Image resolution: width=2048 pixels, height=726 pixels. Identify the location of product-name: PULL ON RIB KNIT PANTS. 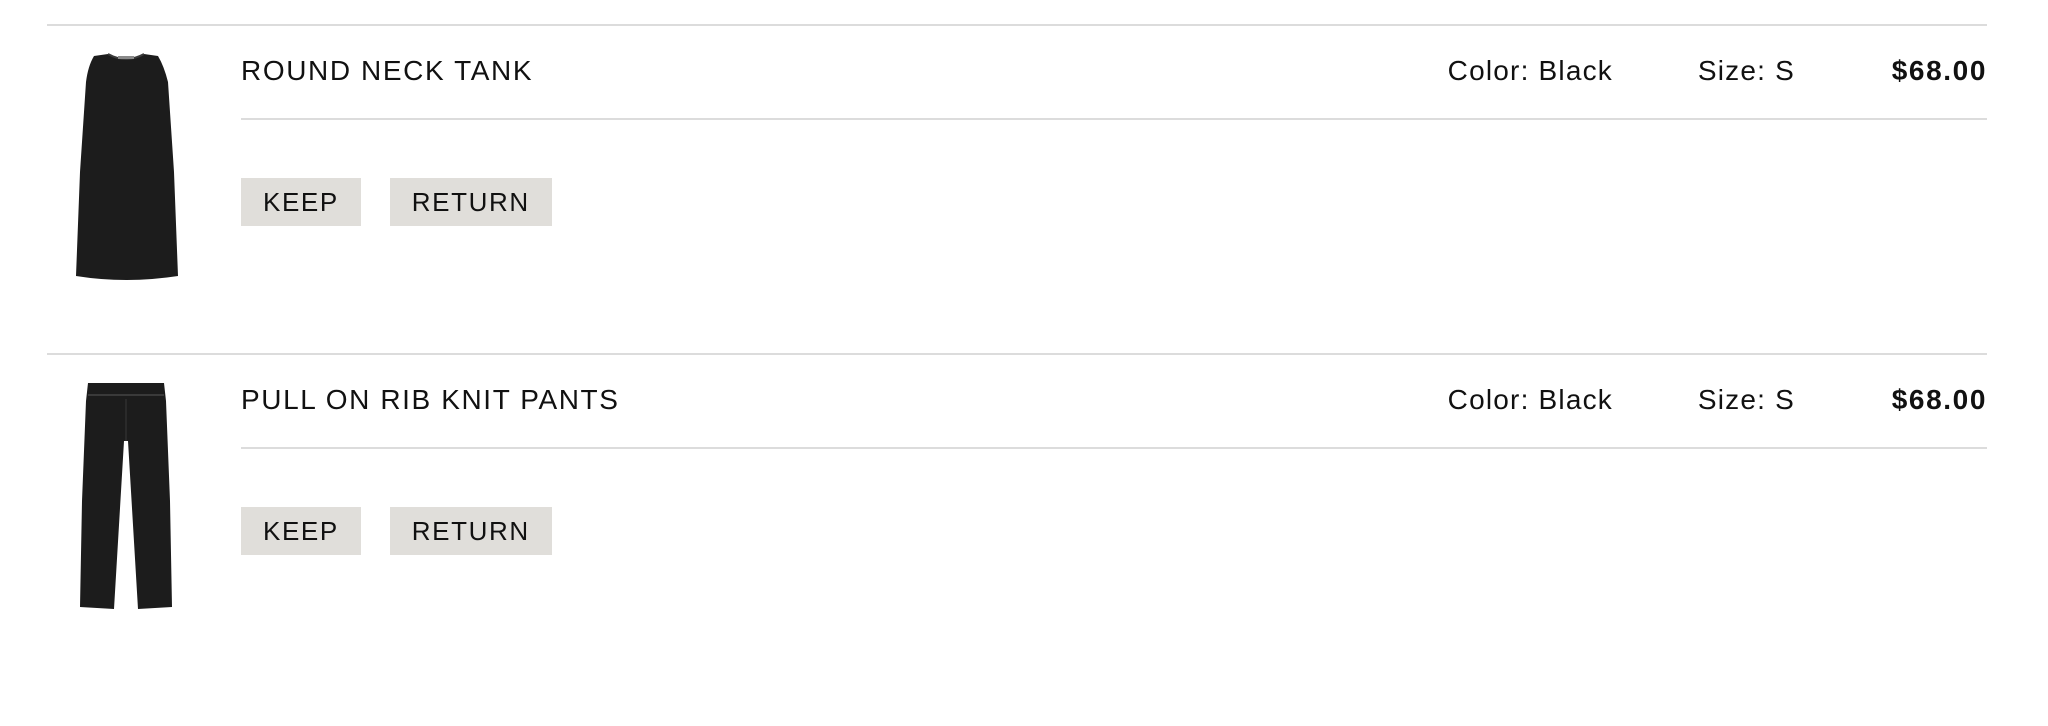
(430, 400).